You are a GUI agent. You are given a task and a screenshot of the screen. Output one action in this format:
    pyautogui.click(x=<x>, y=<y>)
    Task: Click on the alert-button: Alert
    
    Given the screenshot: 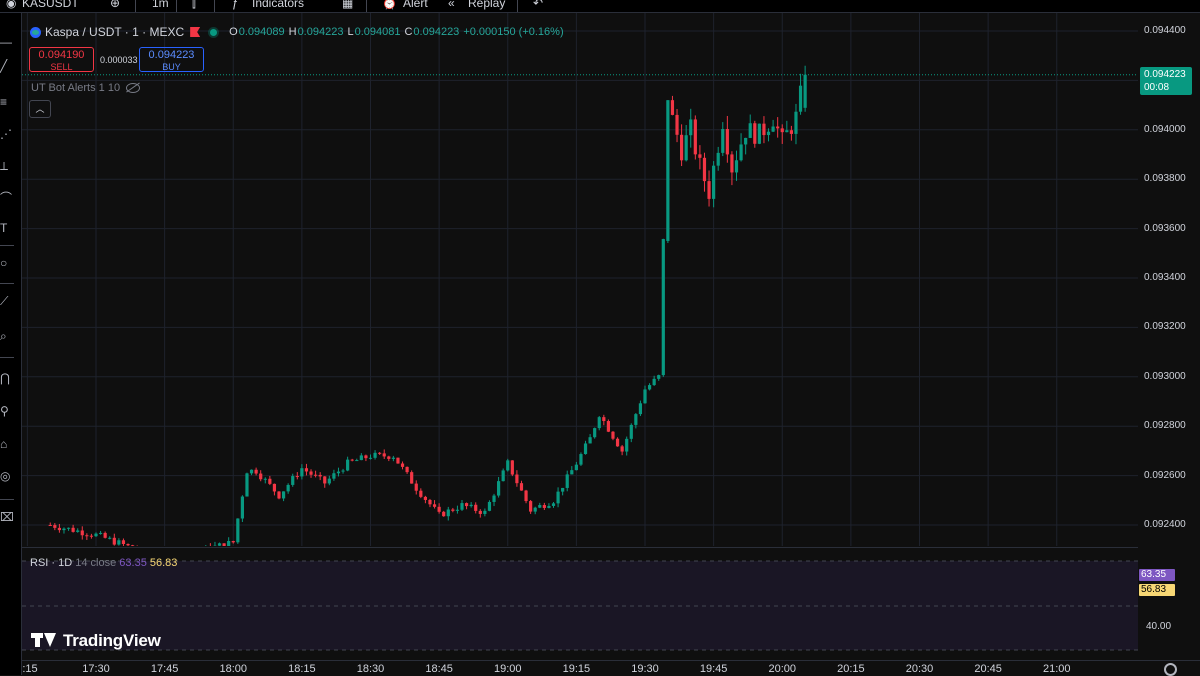 What is the action you would take?
    pyautogui.click(x=415, y=5)
    